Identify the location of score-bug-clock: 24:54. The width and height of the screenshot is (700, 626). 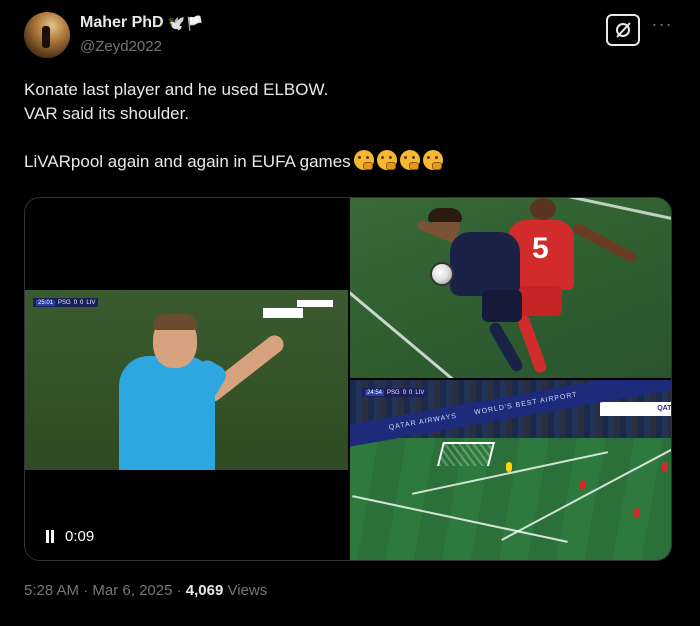
(375, 392).